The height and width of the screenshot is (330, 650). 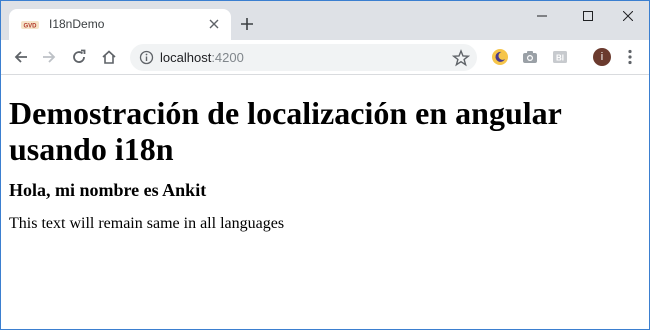 What do you see at coordinates (77, 24) in the screenshot?
I see `tab-title: I18nDemo` at bounding box center [77, 24].